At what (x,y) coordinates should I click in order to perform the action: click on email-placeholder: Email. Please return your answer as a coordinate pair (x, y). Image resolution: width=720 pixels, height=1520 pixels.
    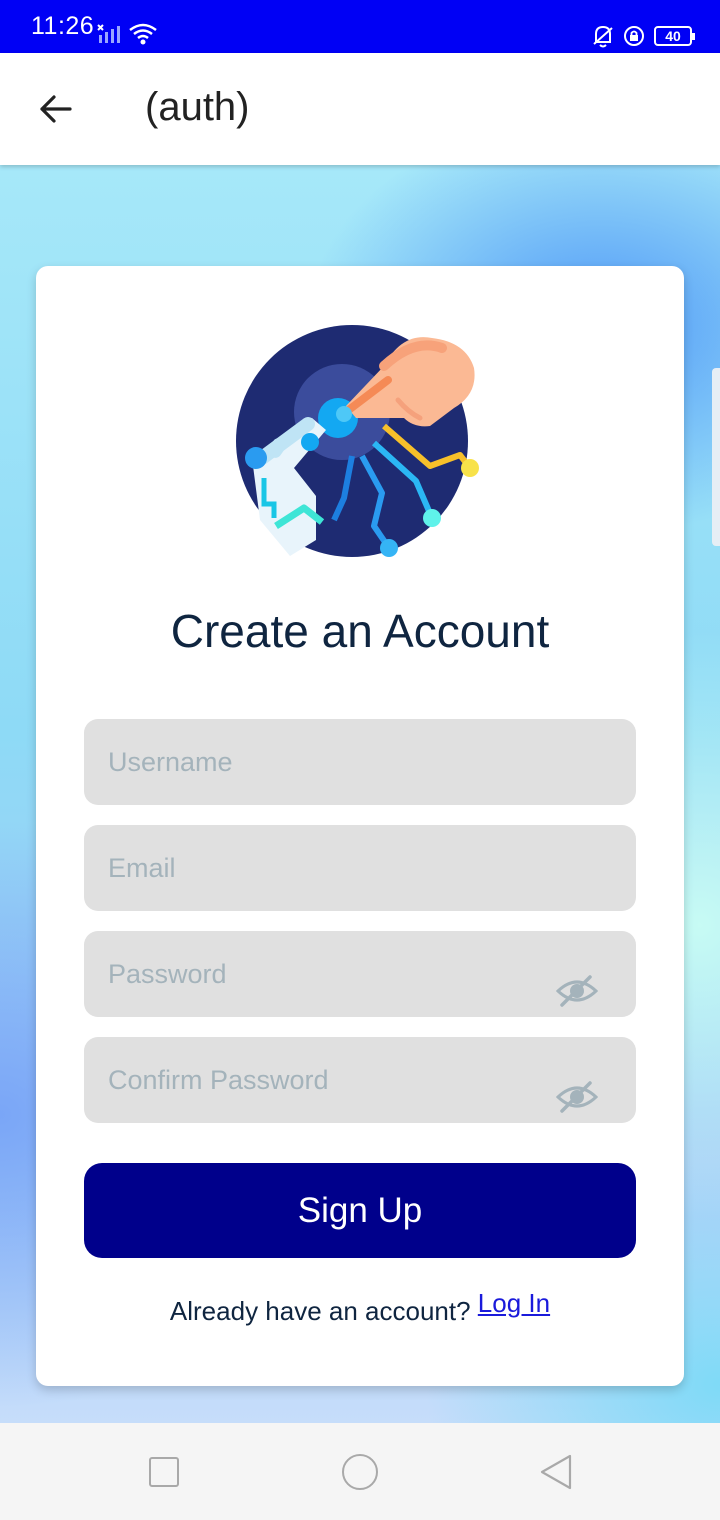
    Looking at the image, I should click on (142, 868).